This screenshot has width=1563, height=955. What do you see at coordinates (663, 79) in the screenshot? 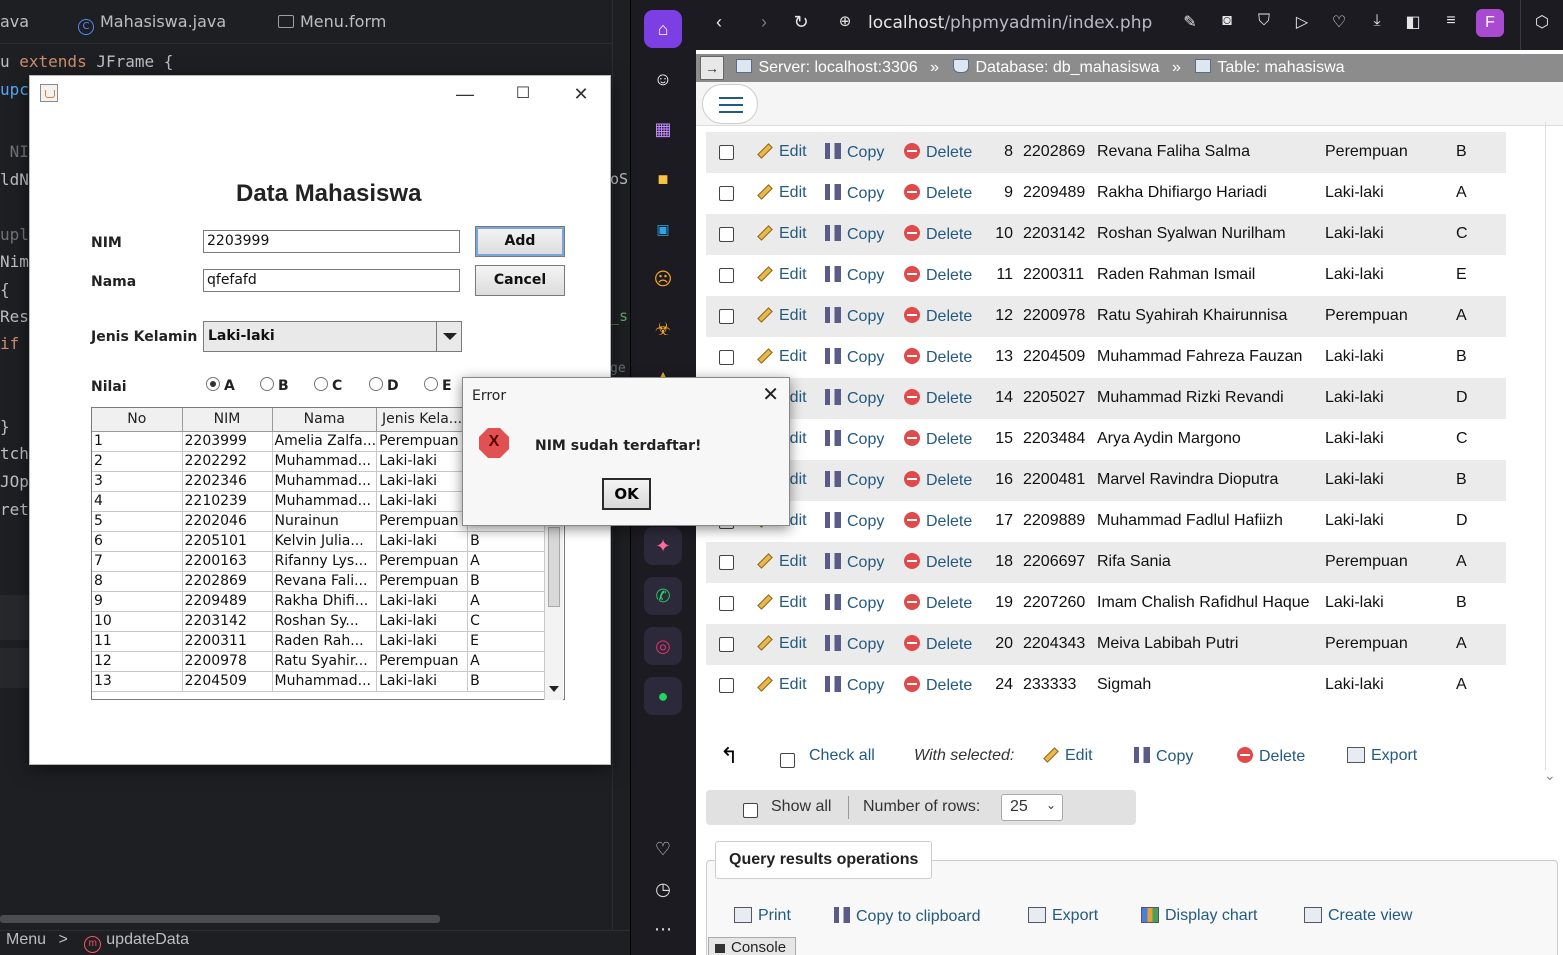
I see `bookmark-icon: ☺` at bounding box center [663, 79].